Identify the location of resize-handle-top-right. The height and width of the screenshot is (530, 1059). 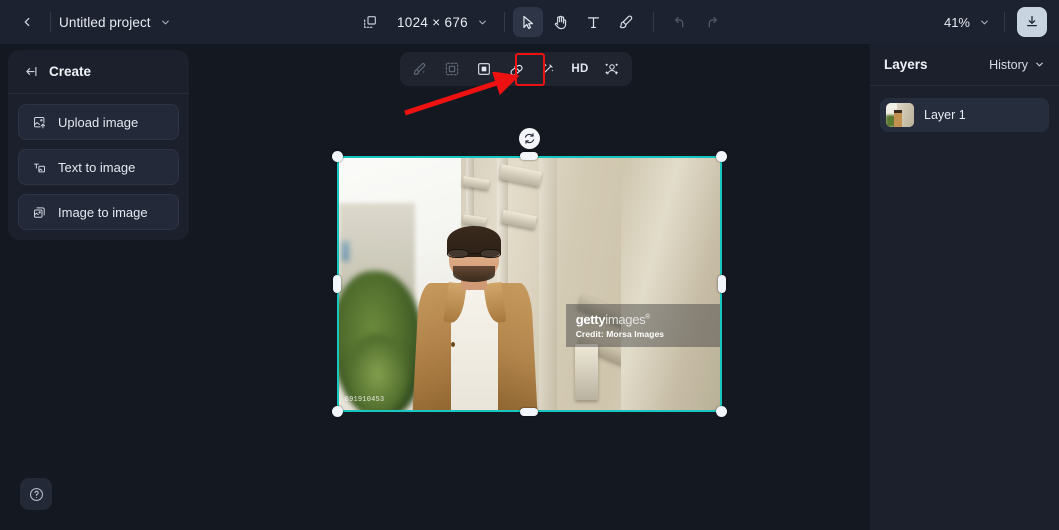
(721, 156).